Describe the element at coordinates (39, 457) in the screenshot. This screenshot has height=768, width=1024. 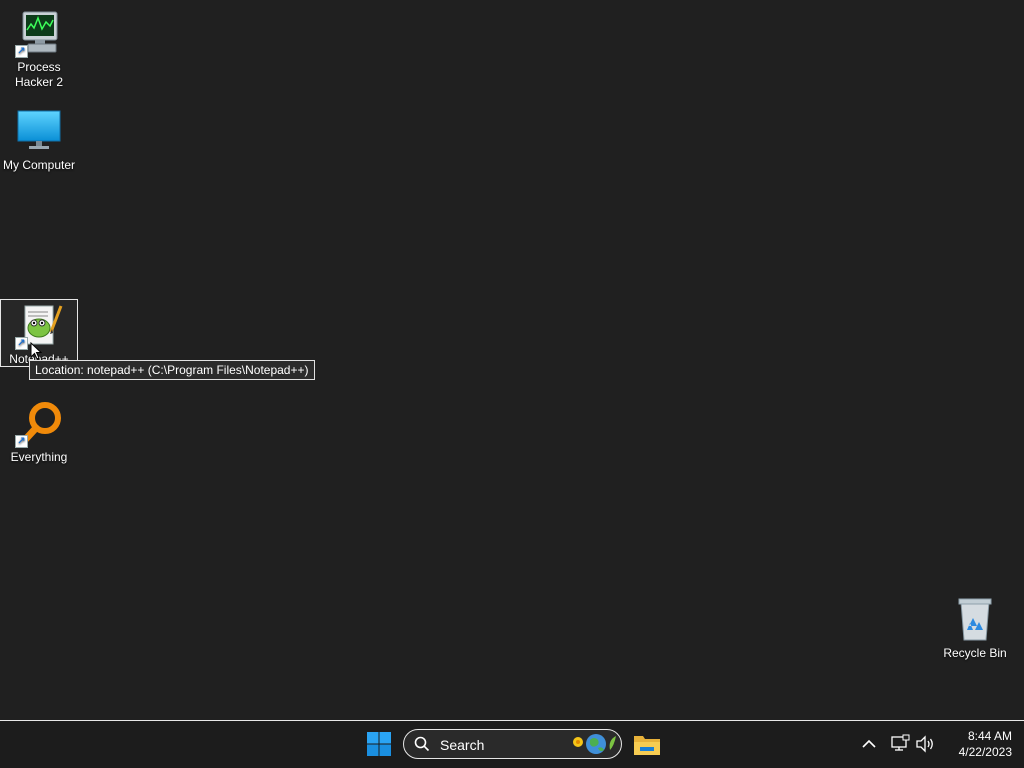
I see `desktop-icon-label: Everything` at that location.